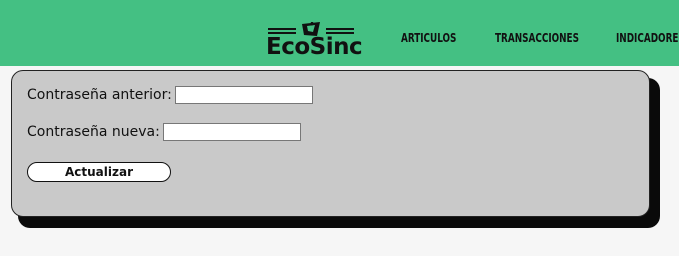  Describe the element at coordinates (537, 38) in the screenshot. I see `nav-item-transacciones: TRANSACCIONES` at that location.